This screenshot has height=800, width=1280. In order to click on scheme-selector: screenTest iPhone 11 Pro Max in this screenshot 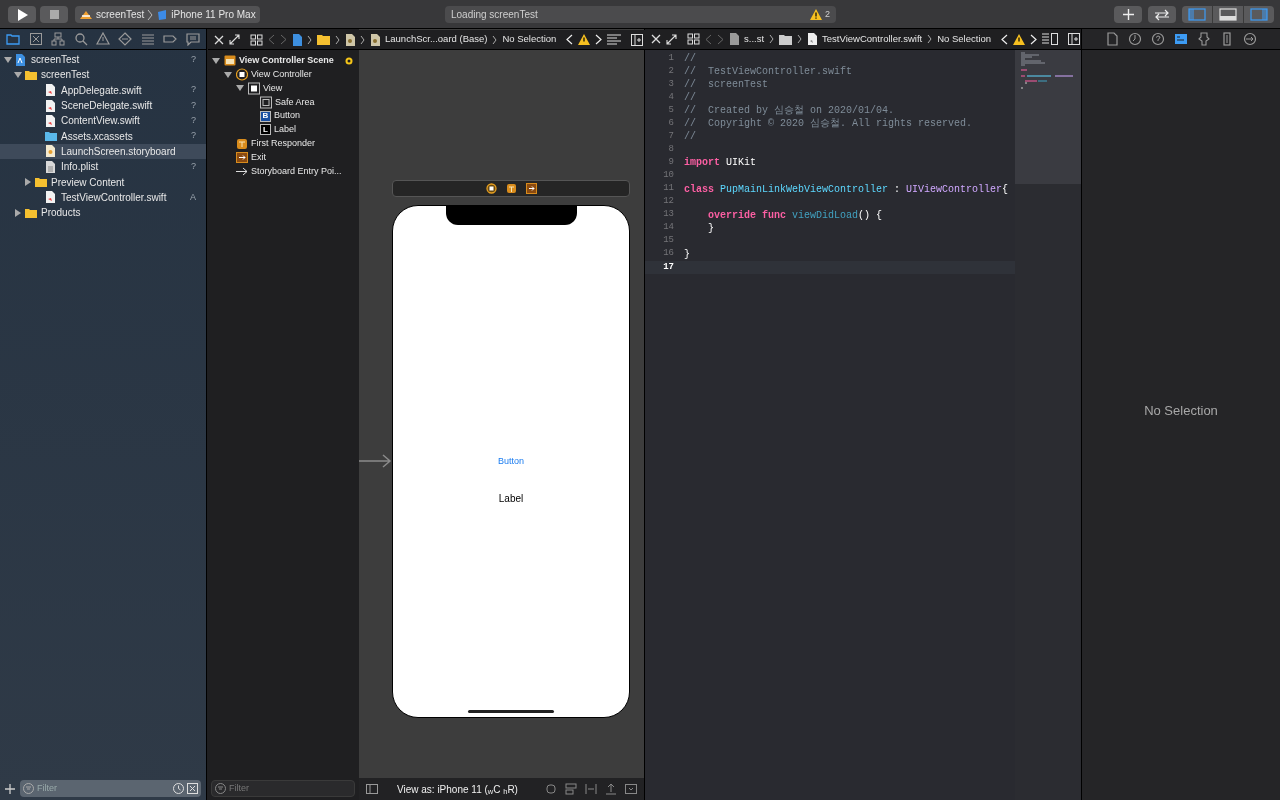, I will do `click(167, 14)`.